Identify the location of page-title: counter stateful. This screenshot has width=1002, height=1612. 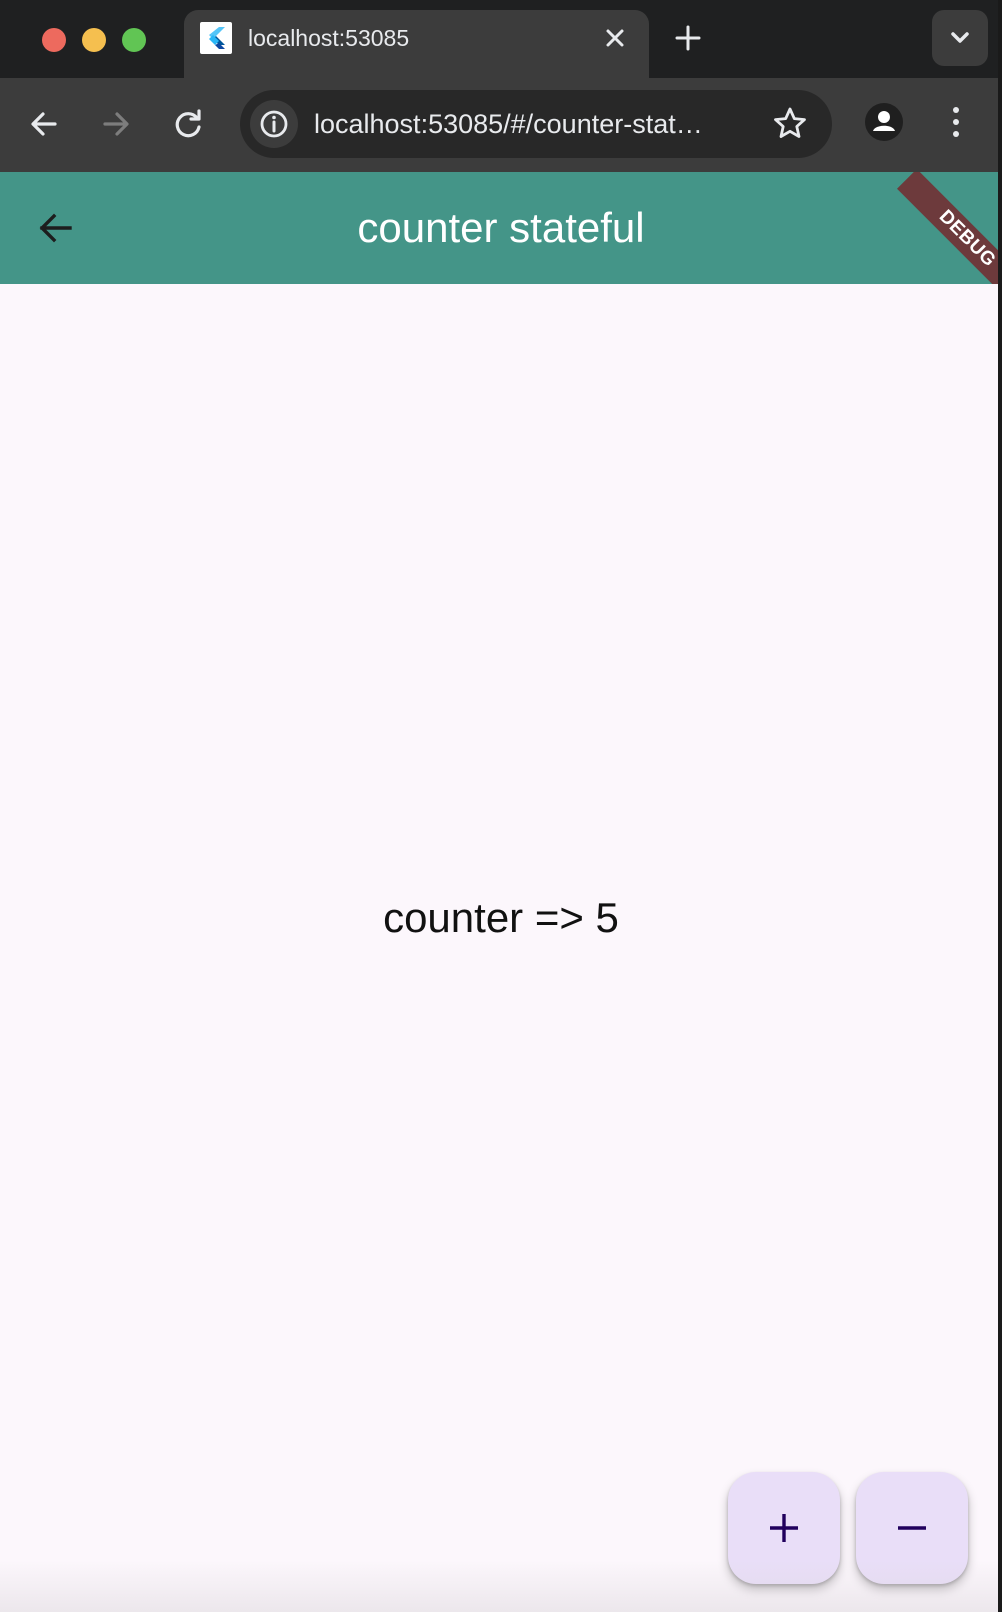
(501, 227).